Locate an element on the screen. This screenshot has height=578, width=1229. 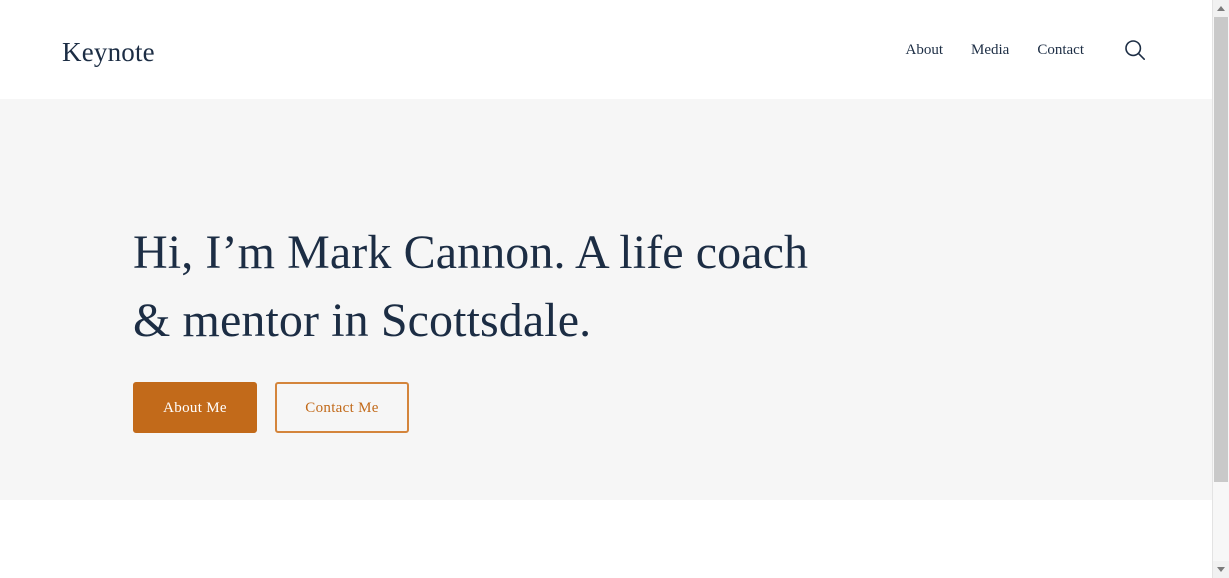
chevron-down-icon is located at coordinates (1221, 569).